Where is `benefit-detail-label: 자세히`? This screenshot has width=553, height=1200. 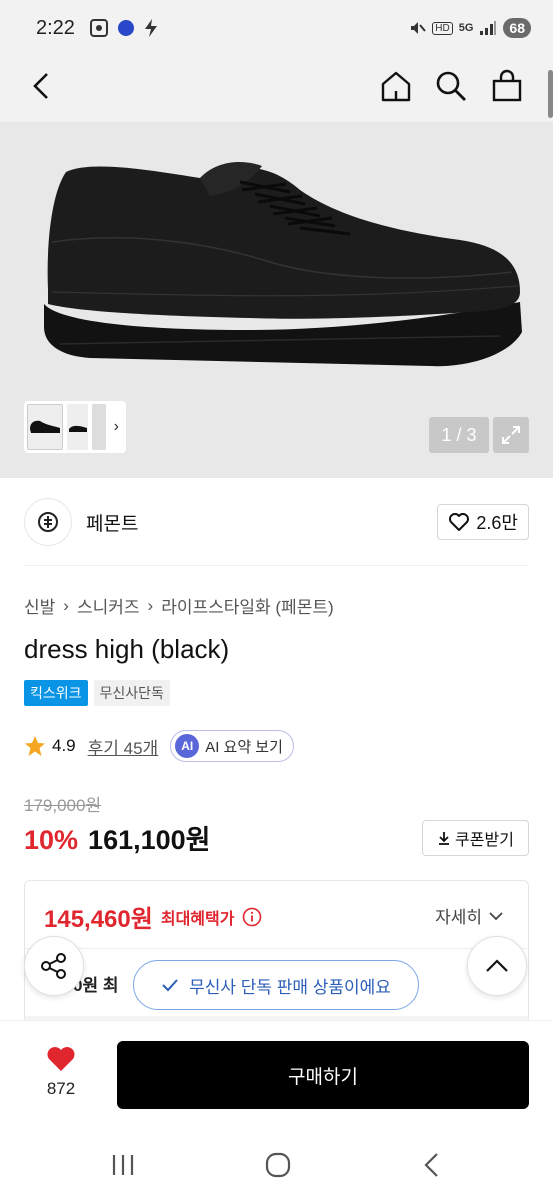 benefit-detail-label: 자세히 is located at coordinates (458, 917).